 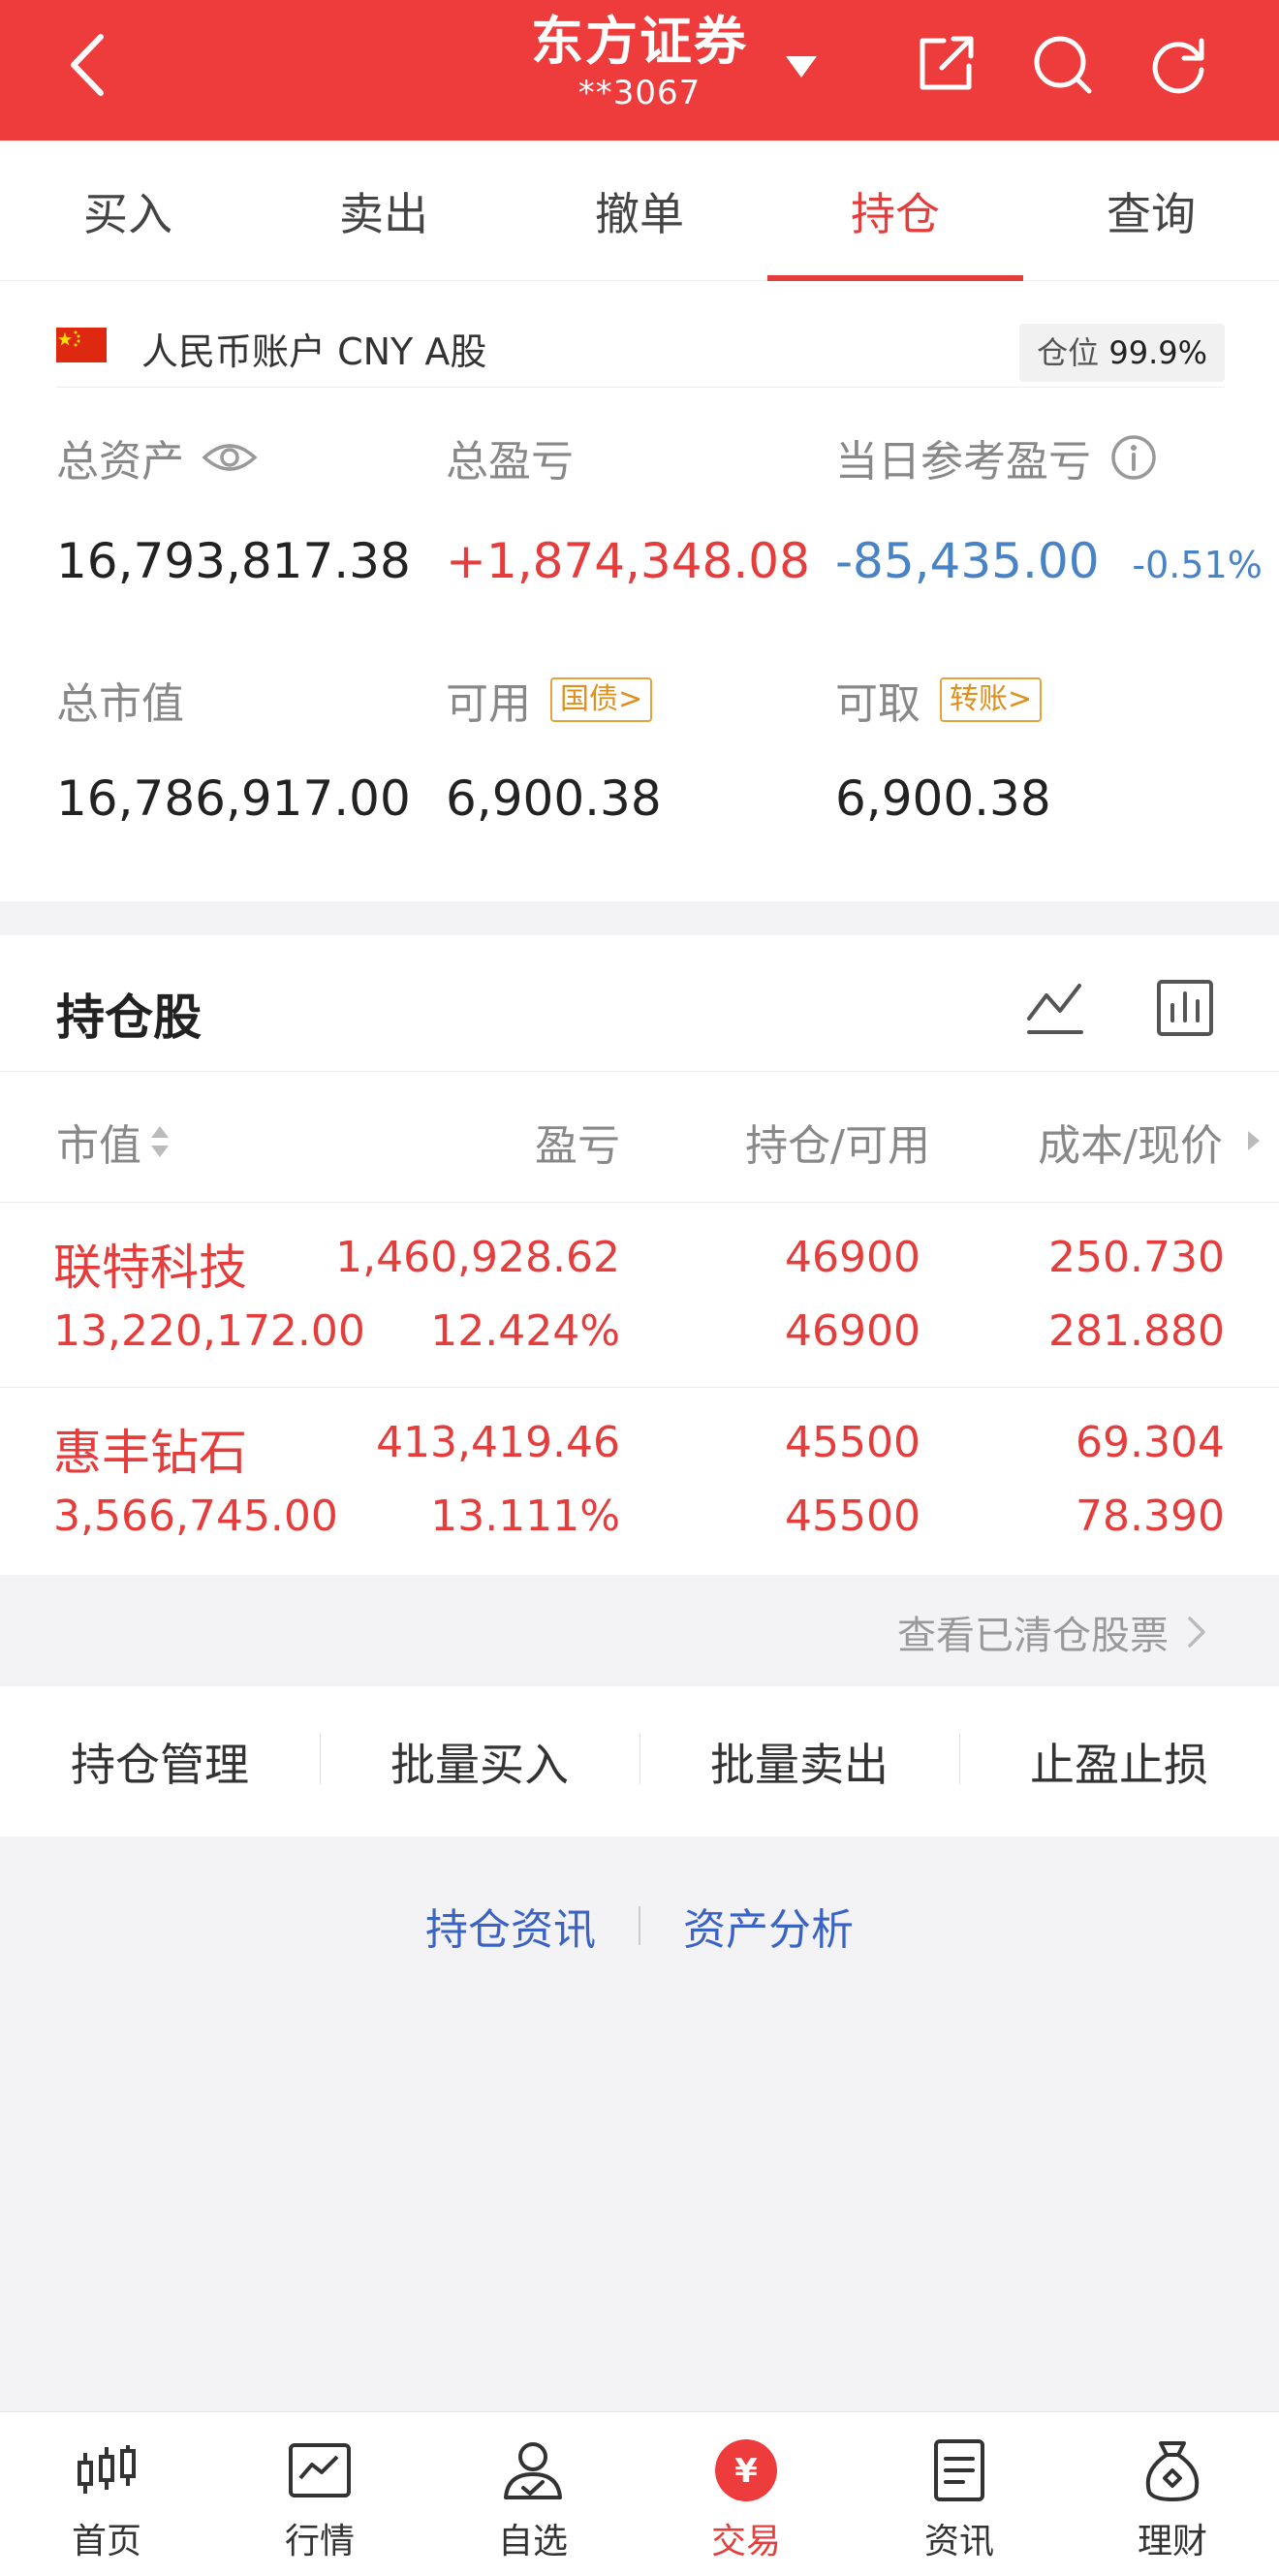 What do you see at coordinates (959, 2470) in the screenshot?
I see `document-icon` at bounding box center [959, 2470].